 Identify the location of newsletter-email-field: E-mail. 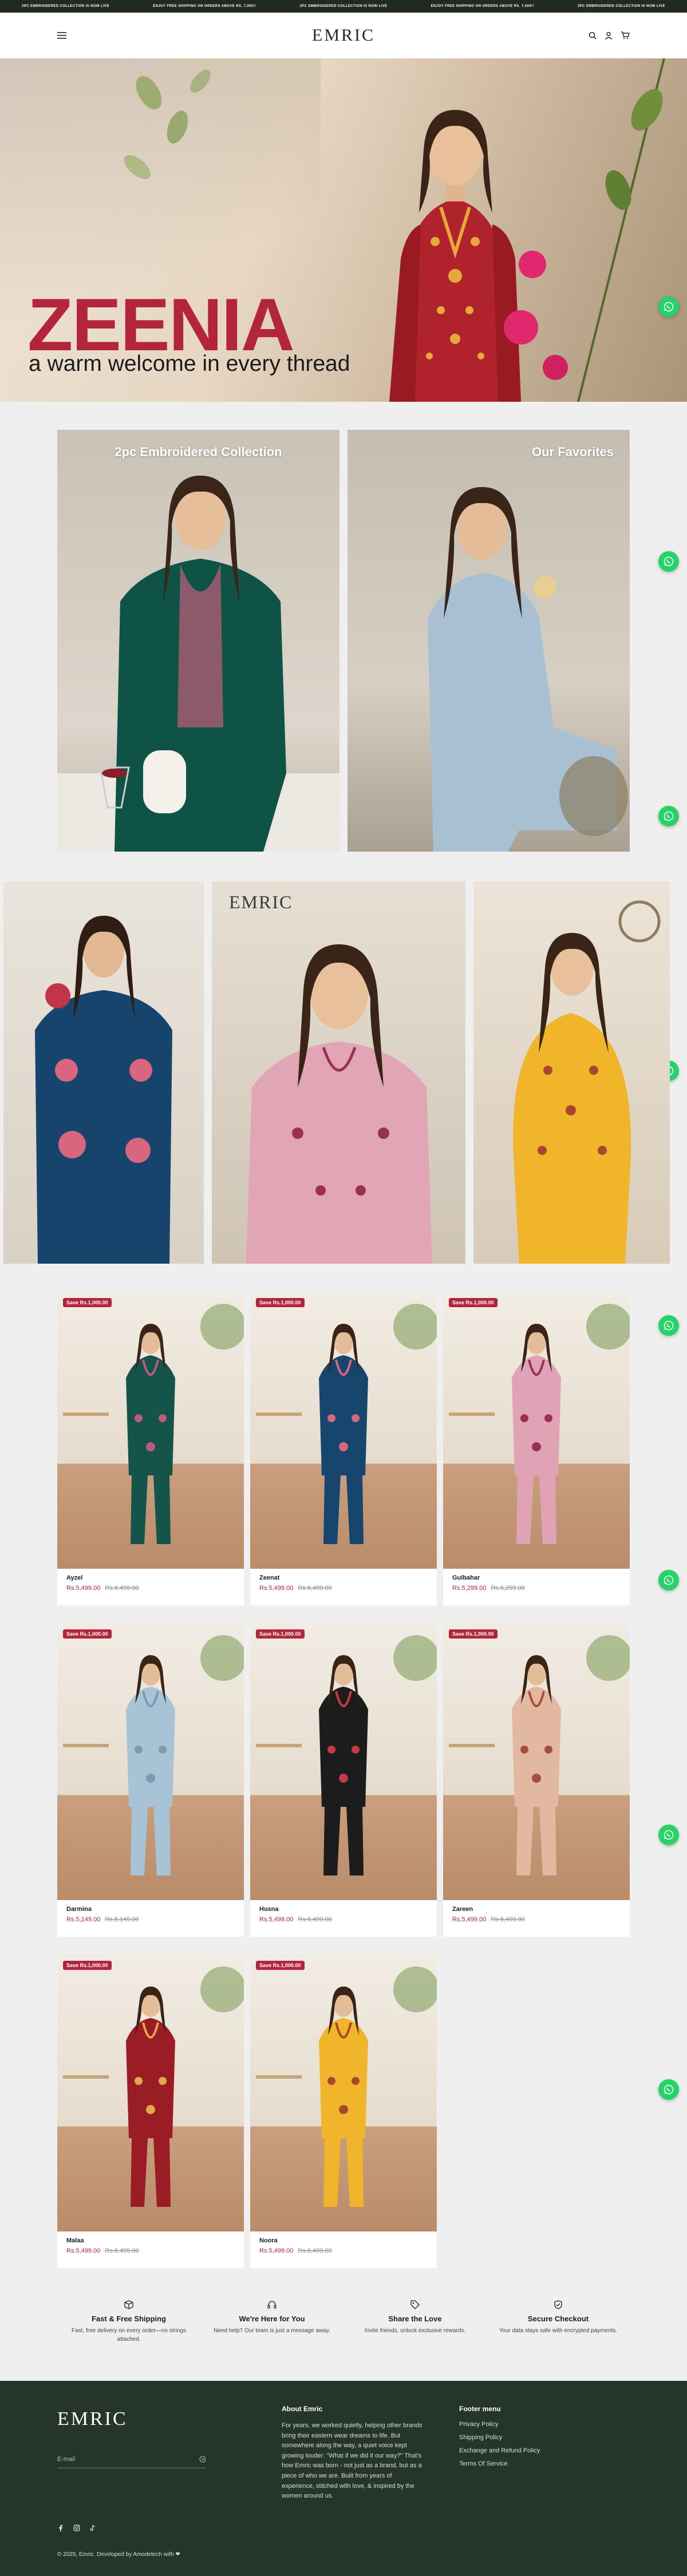
(131, 2460).